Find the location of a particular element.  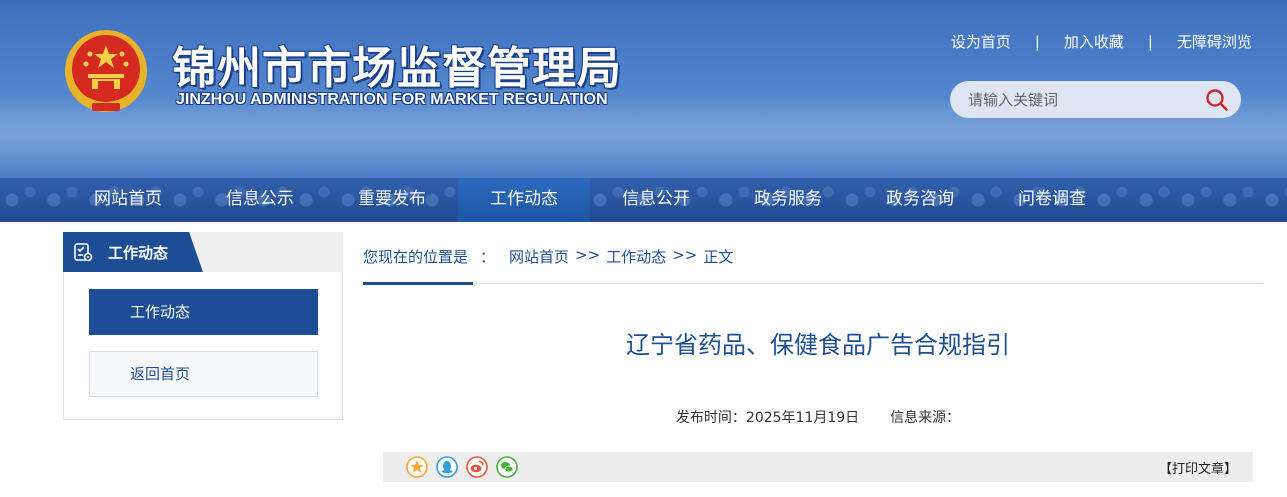

add-favorite-link: 加入收藏 is located at coordinates (1094, 41).